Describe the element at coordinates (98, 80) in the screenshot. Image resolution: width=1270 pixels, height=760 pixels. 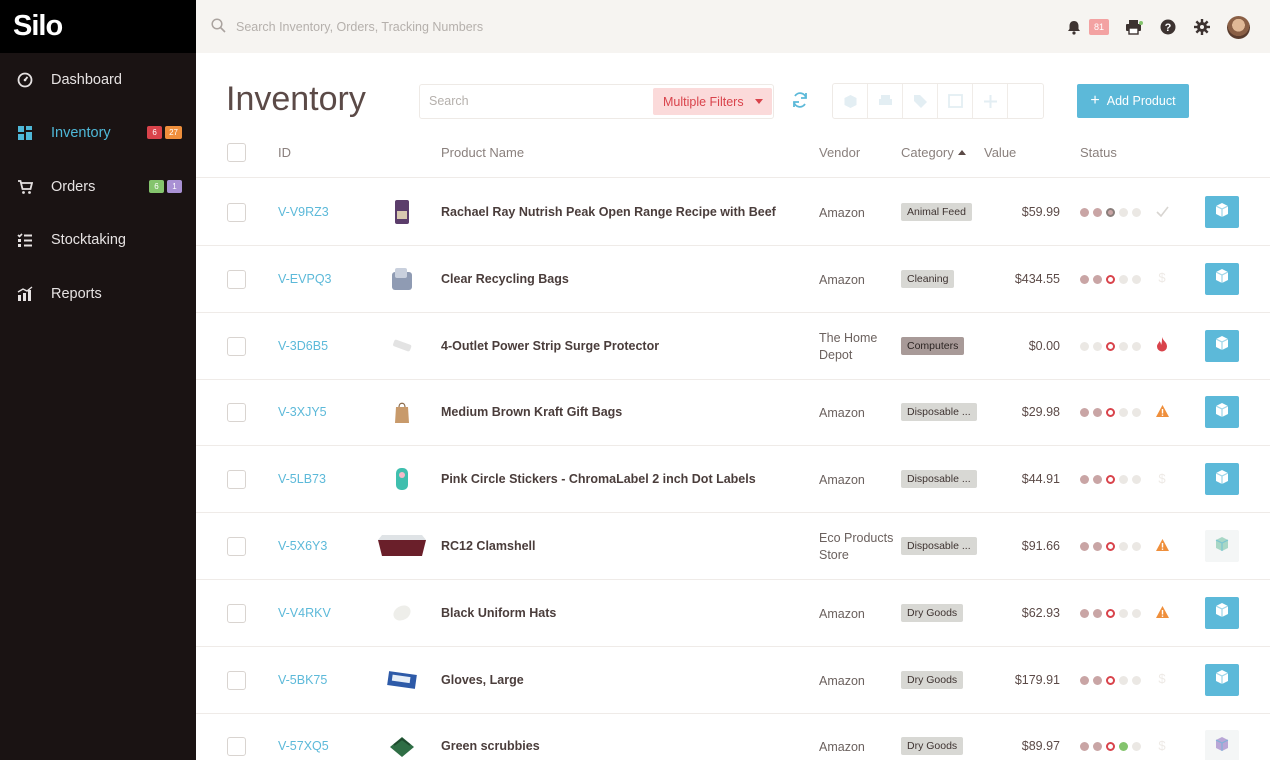
I see `sidebar-item-dashboard: Dashboard` at that location.